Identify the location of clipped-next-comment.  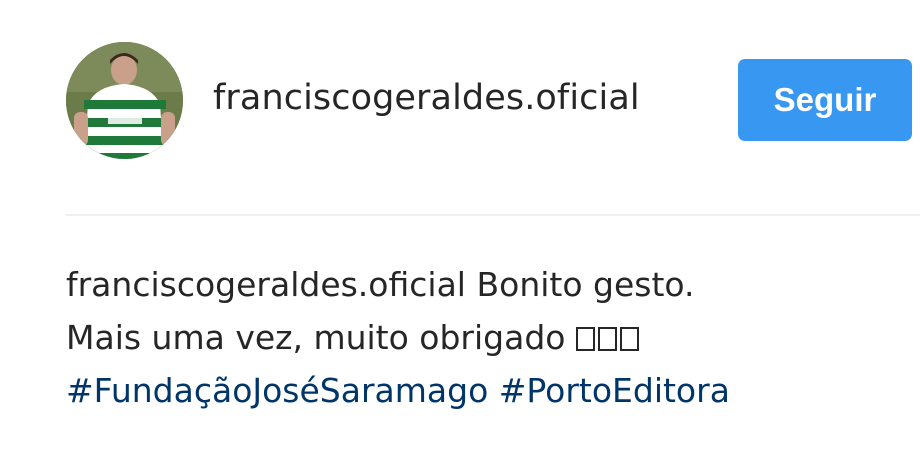
(493, 444).